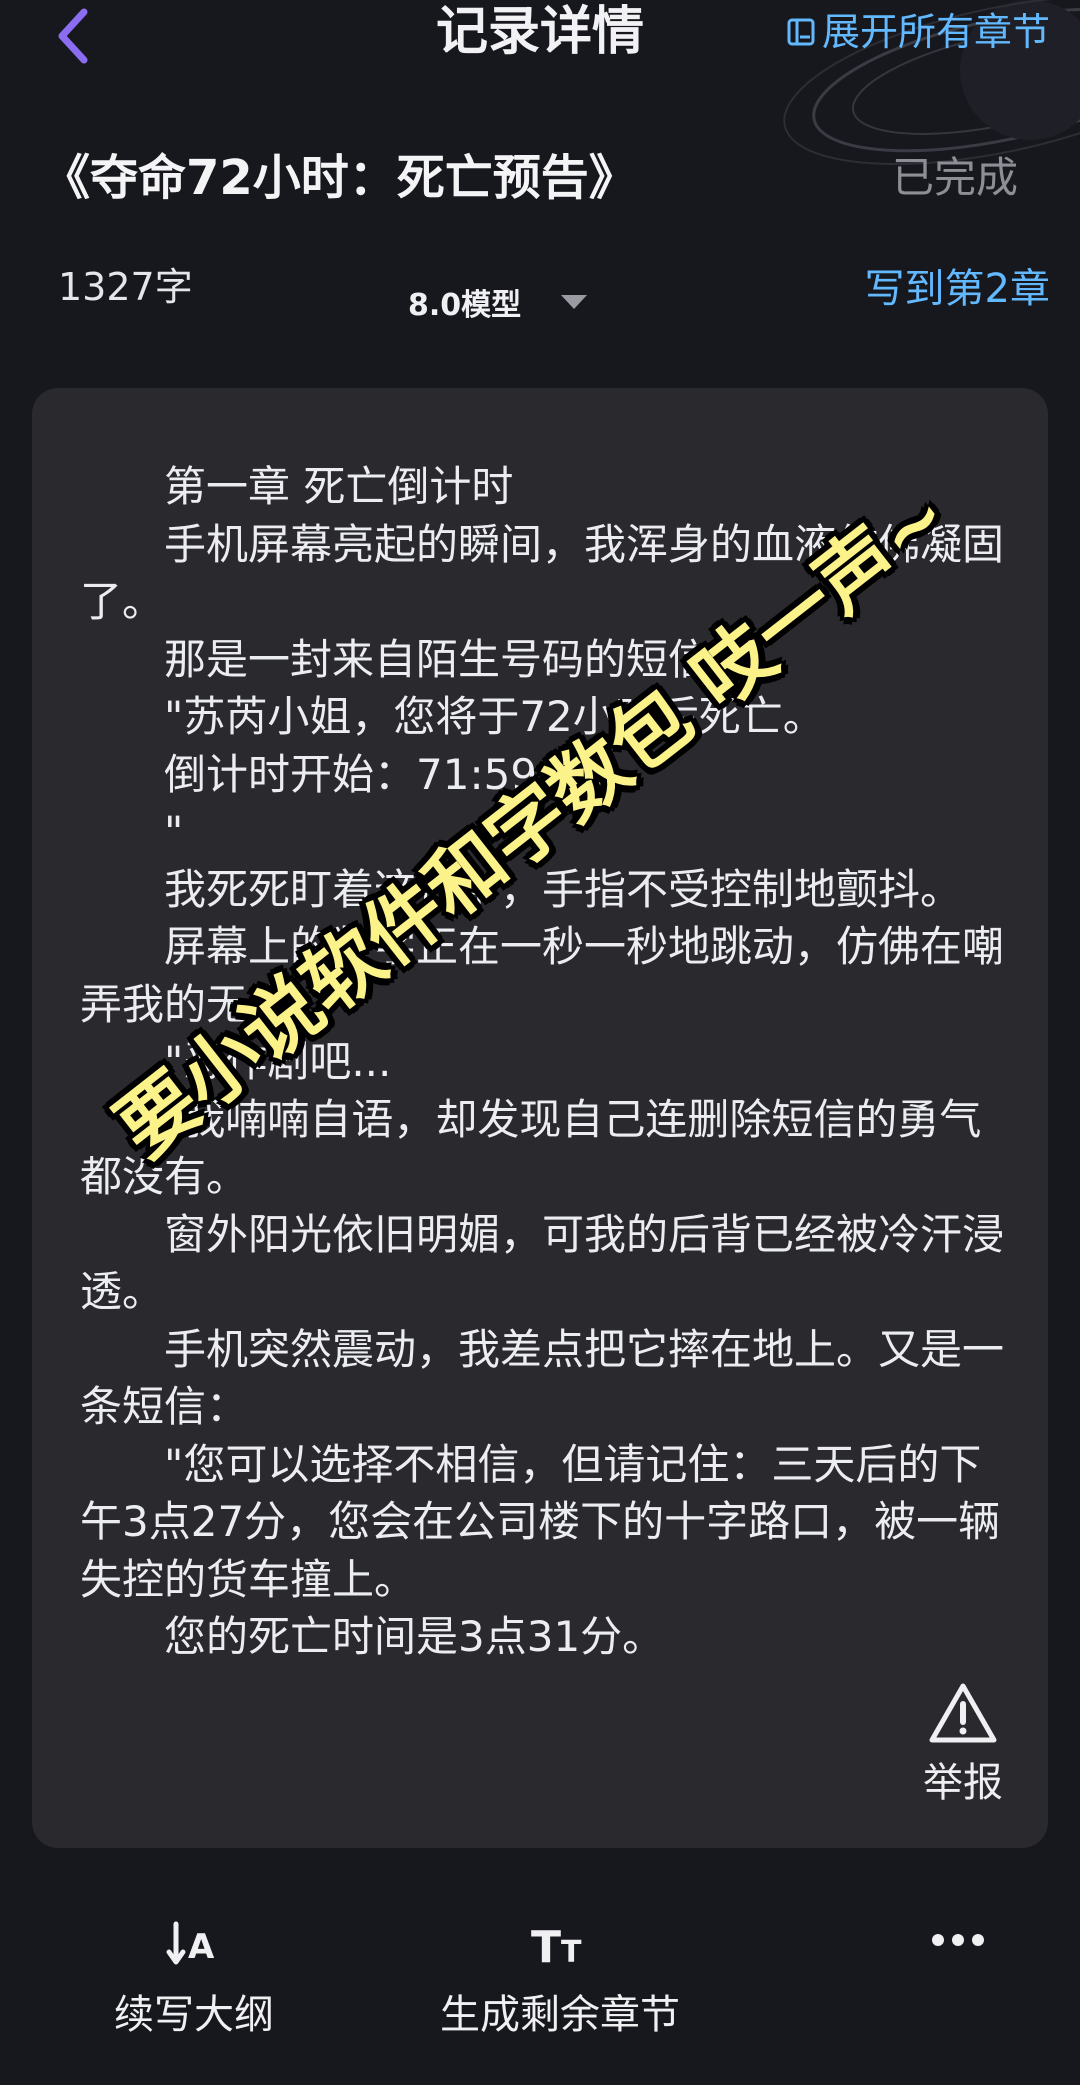 The width and height of the screenshot is (1080, 2085). Describe the element at coordinates (339, 178) in the screenshot. I see `book-title: 《夺命72小时：死亡预告》` at that location.